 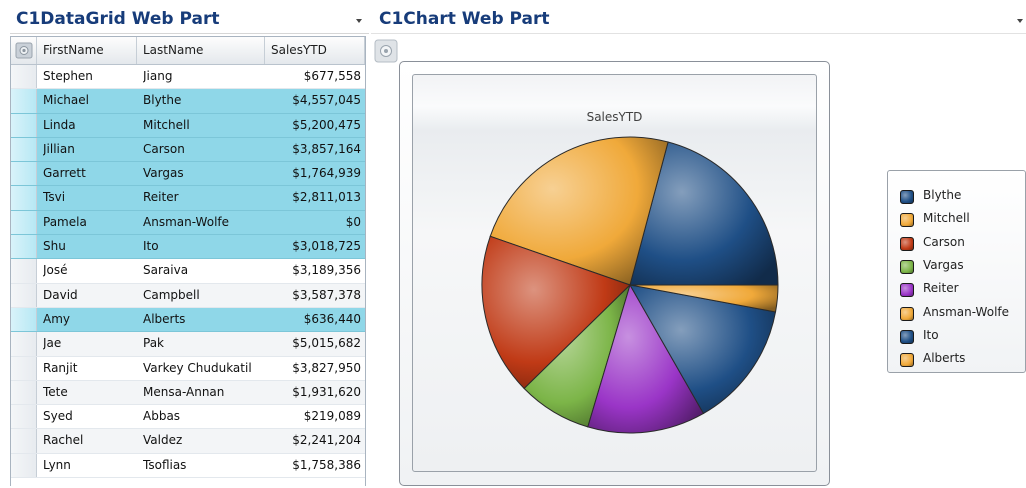 What do you see at coordinates (89, 343) in the screenshot?
I see `cell-firstname: Jae` at bounding box center [89, 343].